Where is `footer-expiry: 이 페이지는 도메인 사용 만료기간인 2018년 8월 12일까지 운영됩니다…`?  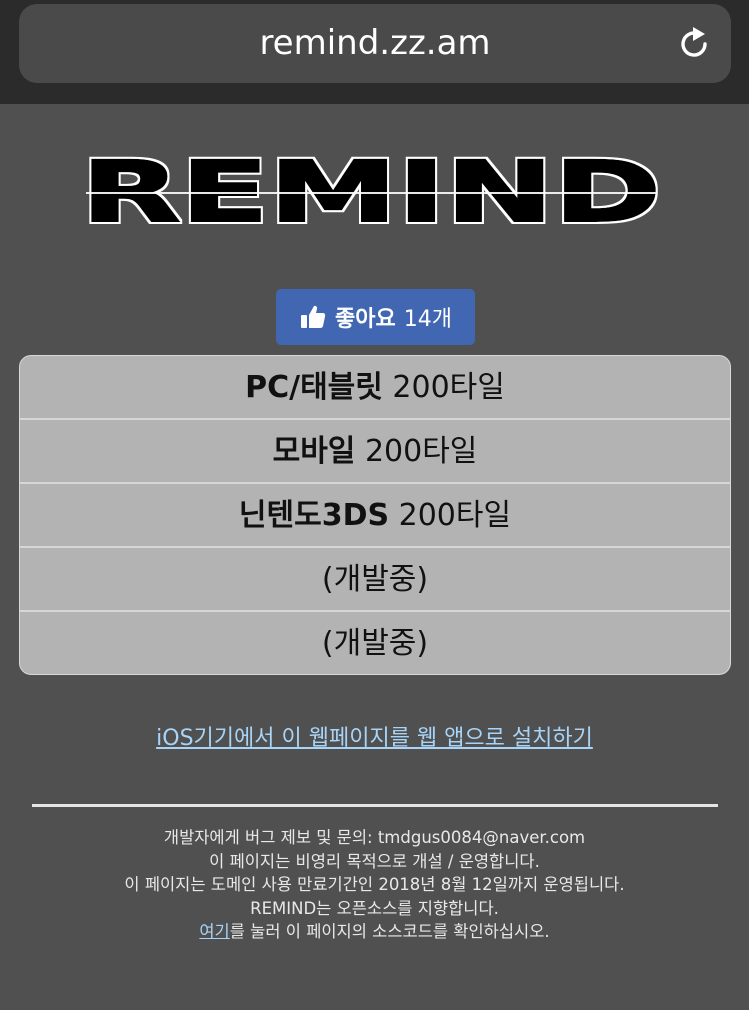 footer-expiry: 이 페이지는 도메인 사용 만료기간인 2018년 8월 12일까지 운영됩니다… is located at coordinates (374, 884).